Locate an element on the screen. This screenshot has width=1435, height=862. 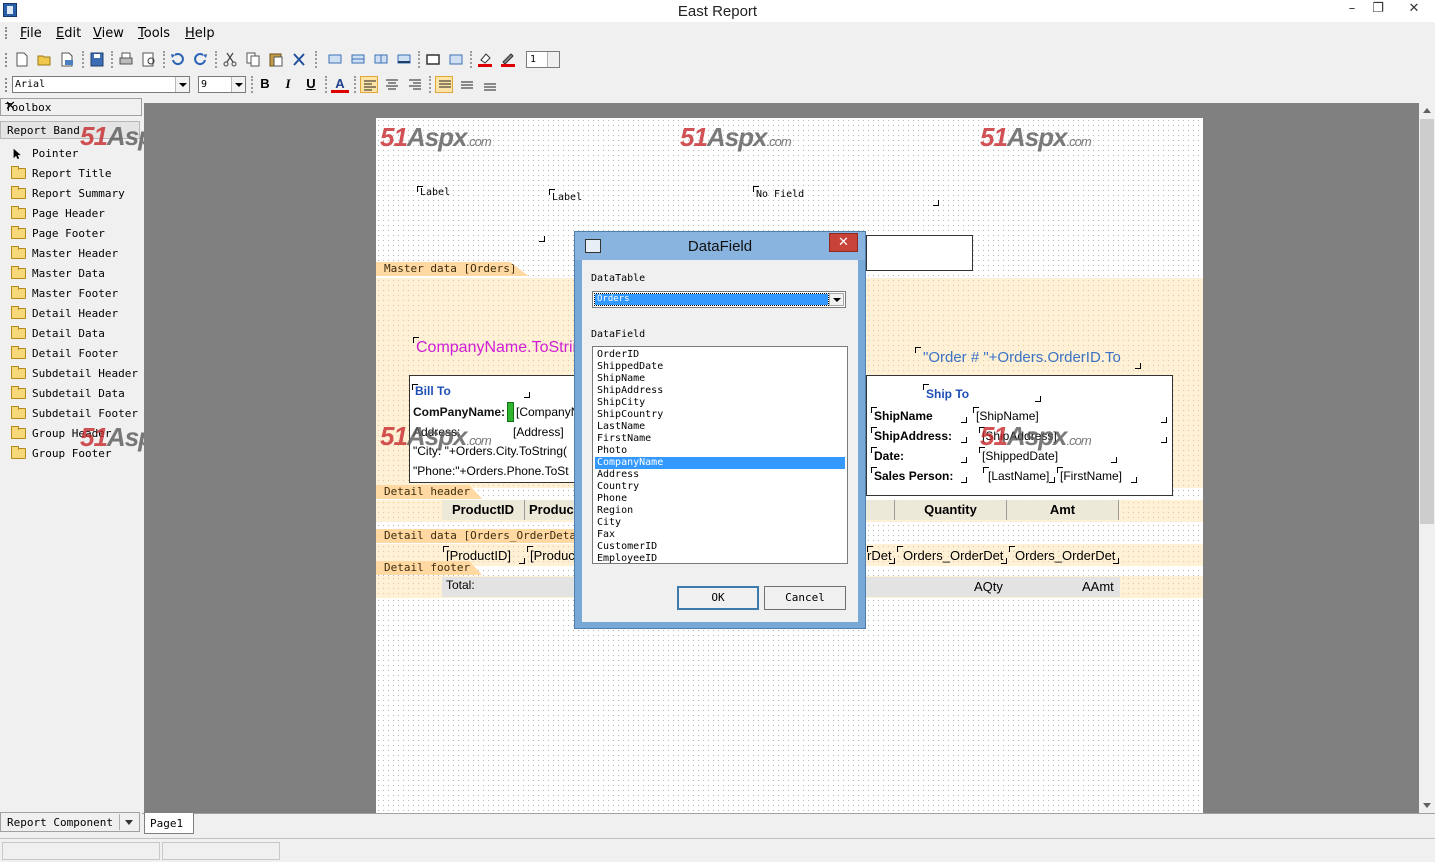
data-cell-amt: Orders_OrderDet is located at coordinates (1064, 555).